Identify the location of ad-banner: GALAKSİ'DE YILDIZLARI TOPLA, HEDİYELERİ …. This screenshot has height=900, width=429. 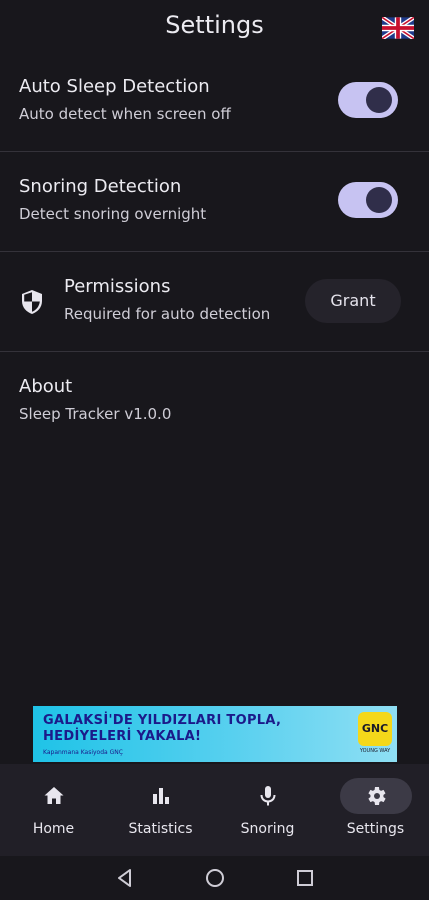
(215, 734).